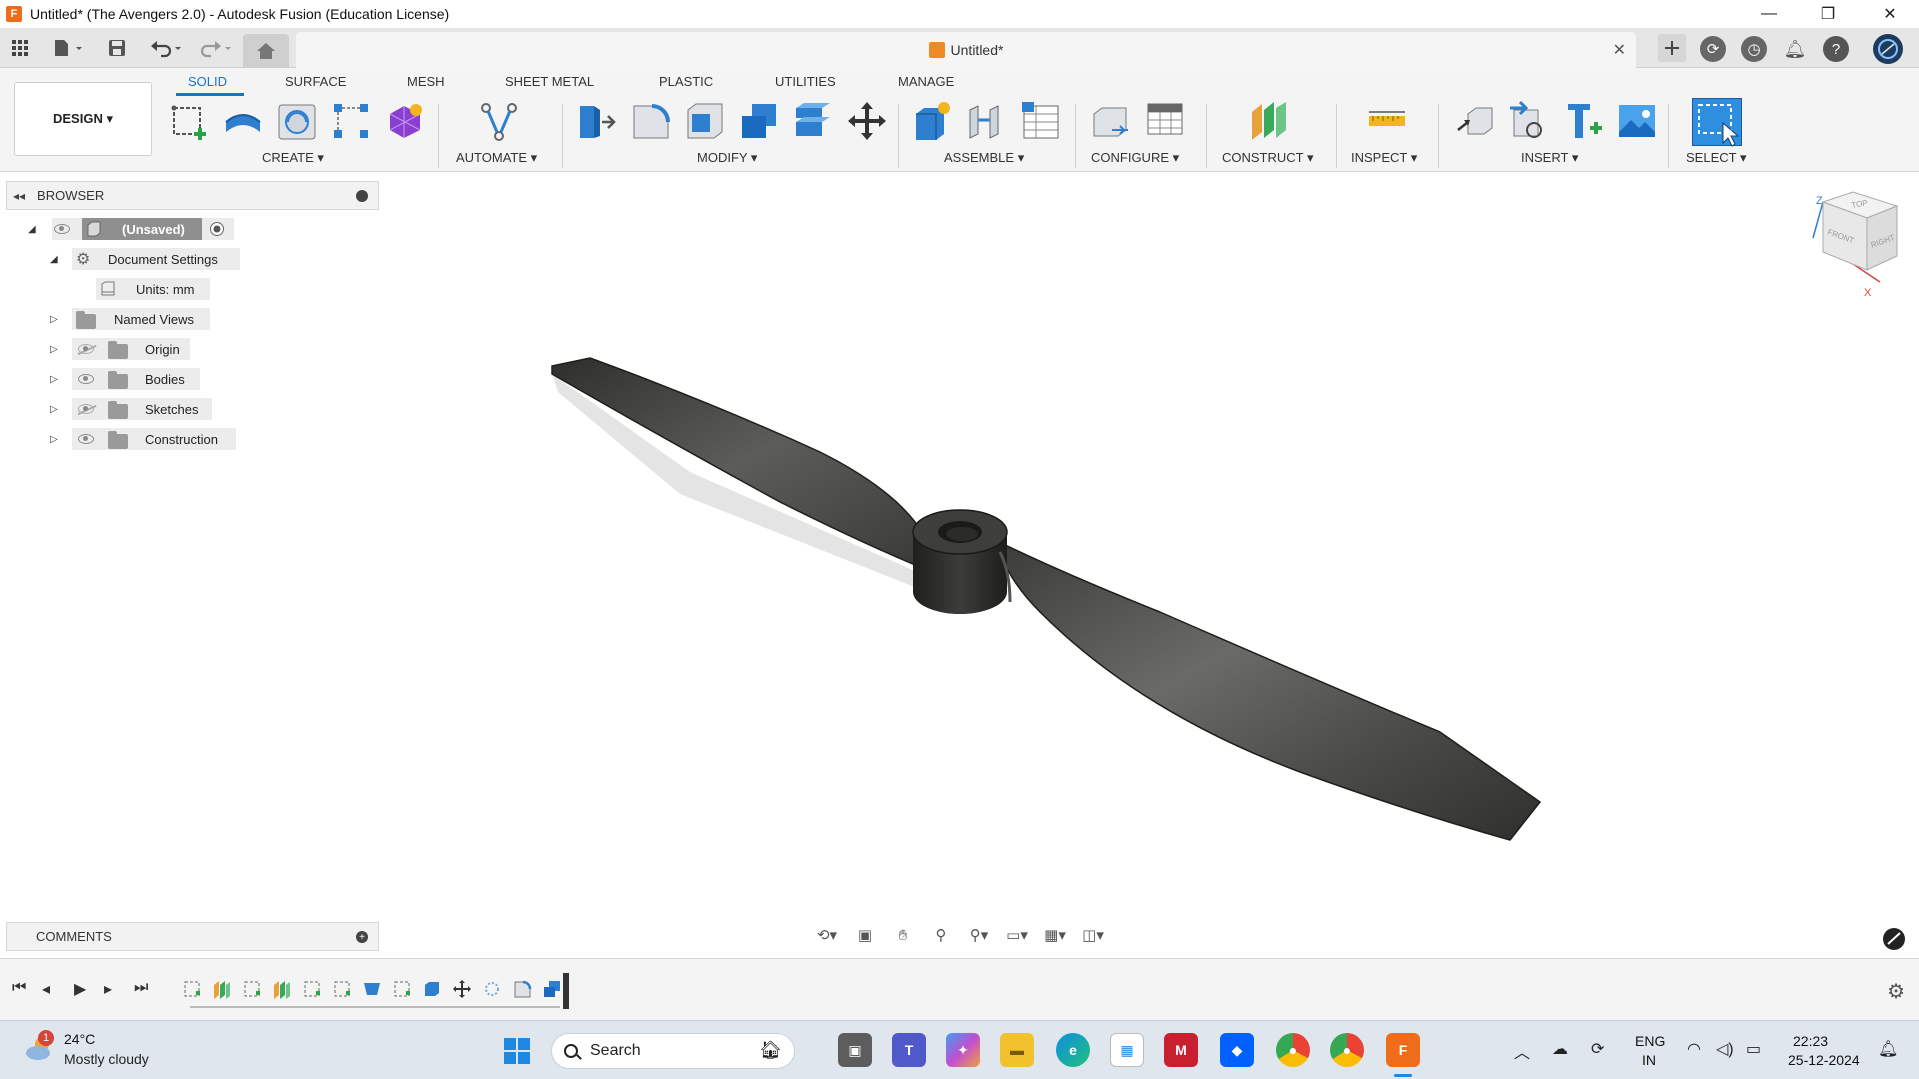 The image size is (1919, 1079). Describe the element at coordinates (813, 121) in the screenshot. I see `offset-face-icon` at that location.